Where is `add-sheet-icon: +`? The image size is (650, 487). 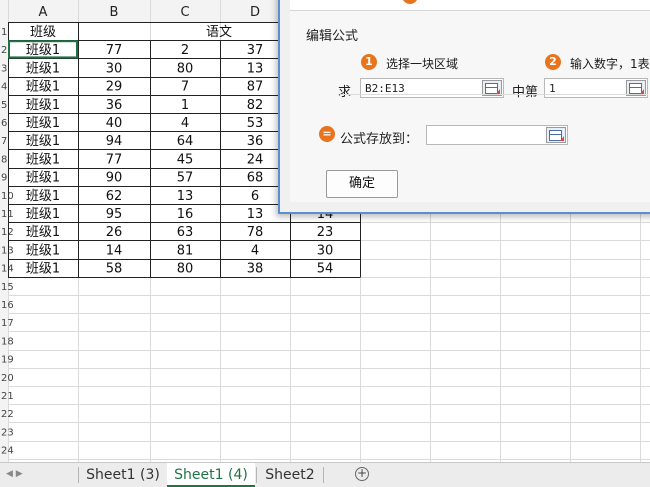
add-sheet-icon: + is located at coordinates (362, 474).